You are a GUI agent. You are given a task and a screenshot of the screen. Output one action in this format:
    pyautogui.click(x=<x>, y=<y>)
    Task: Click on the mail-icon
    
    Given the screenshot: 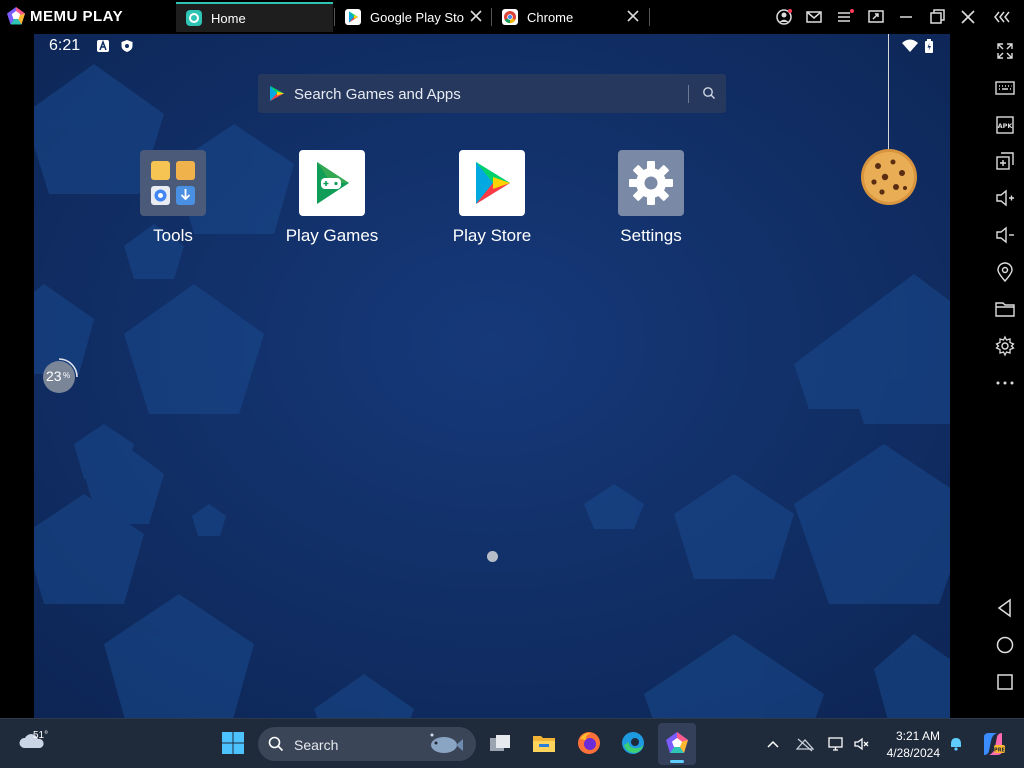 What is the action you would take?
    pyautogui.click(x=814, y=17)
    